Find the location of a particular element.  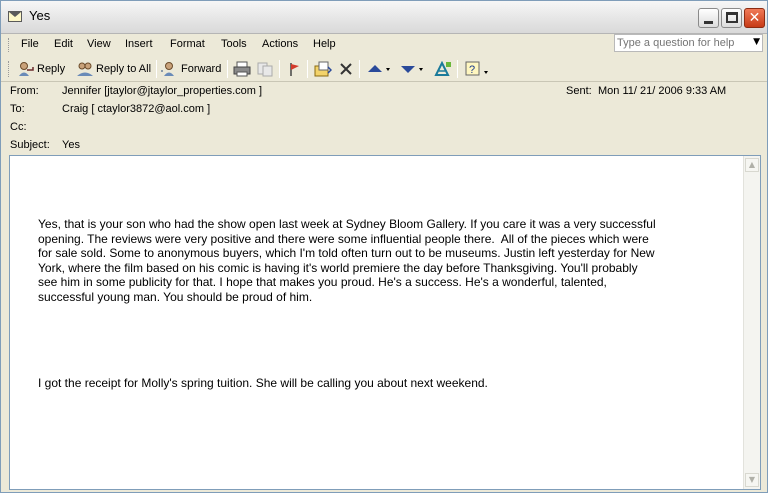

title-bar: Yes ✕ is located at coordinates (384, 17).